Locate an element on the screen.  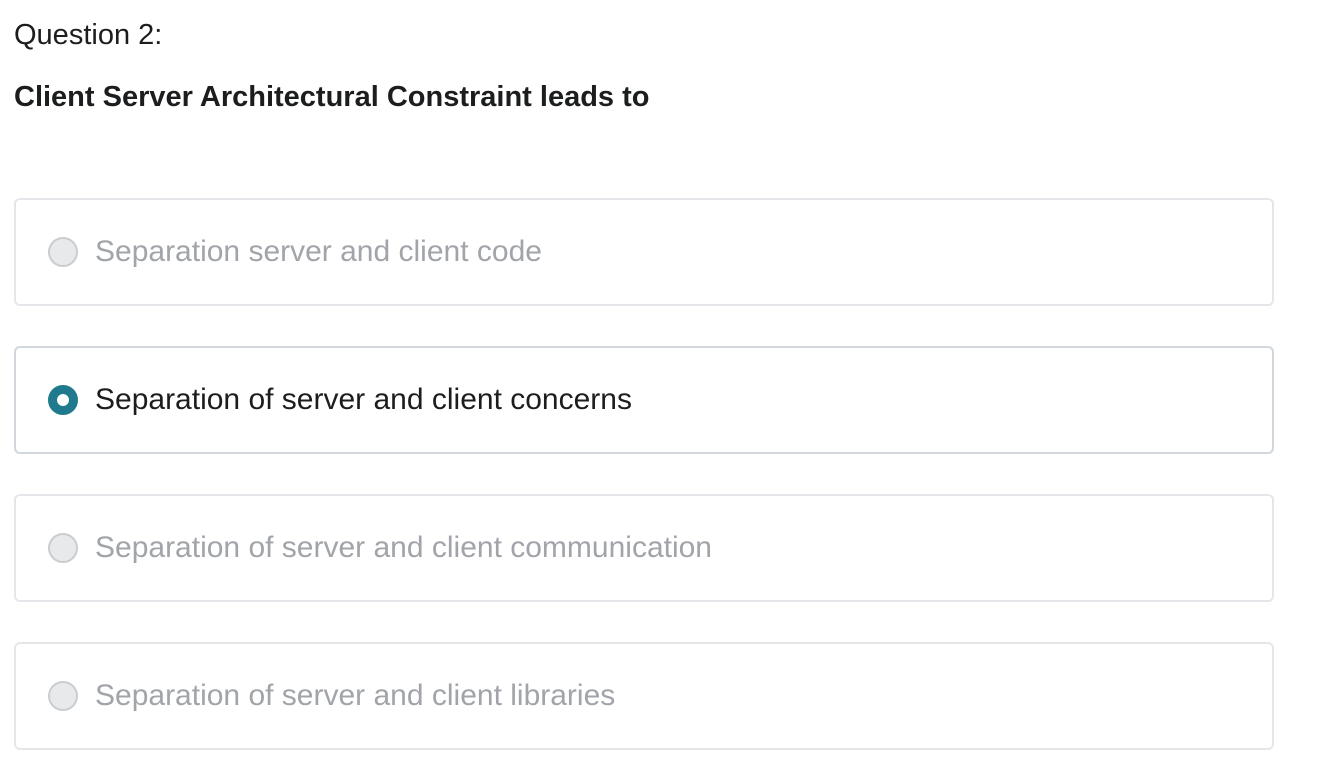
answer-option-1: Separation server and client code is located at coordinates (644, 252).